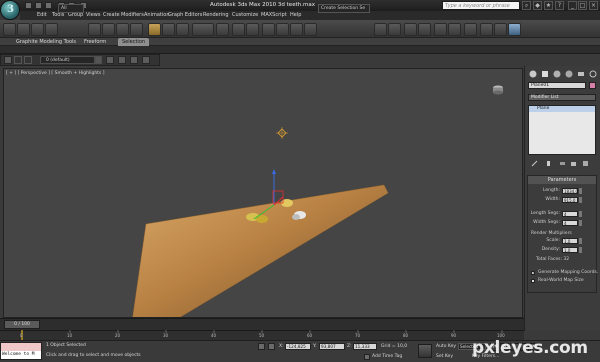  Describe the element at coordinates (572, 5) in the screenshot. I see `minimize-icon: _` at that location.